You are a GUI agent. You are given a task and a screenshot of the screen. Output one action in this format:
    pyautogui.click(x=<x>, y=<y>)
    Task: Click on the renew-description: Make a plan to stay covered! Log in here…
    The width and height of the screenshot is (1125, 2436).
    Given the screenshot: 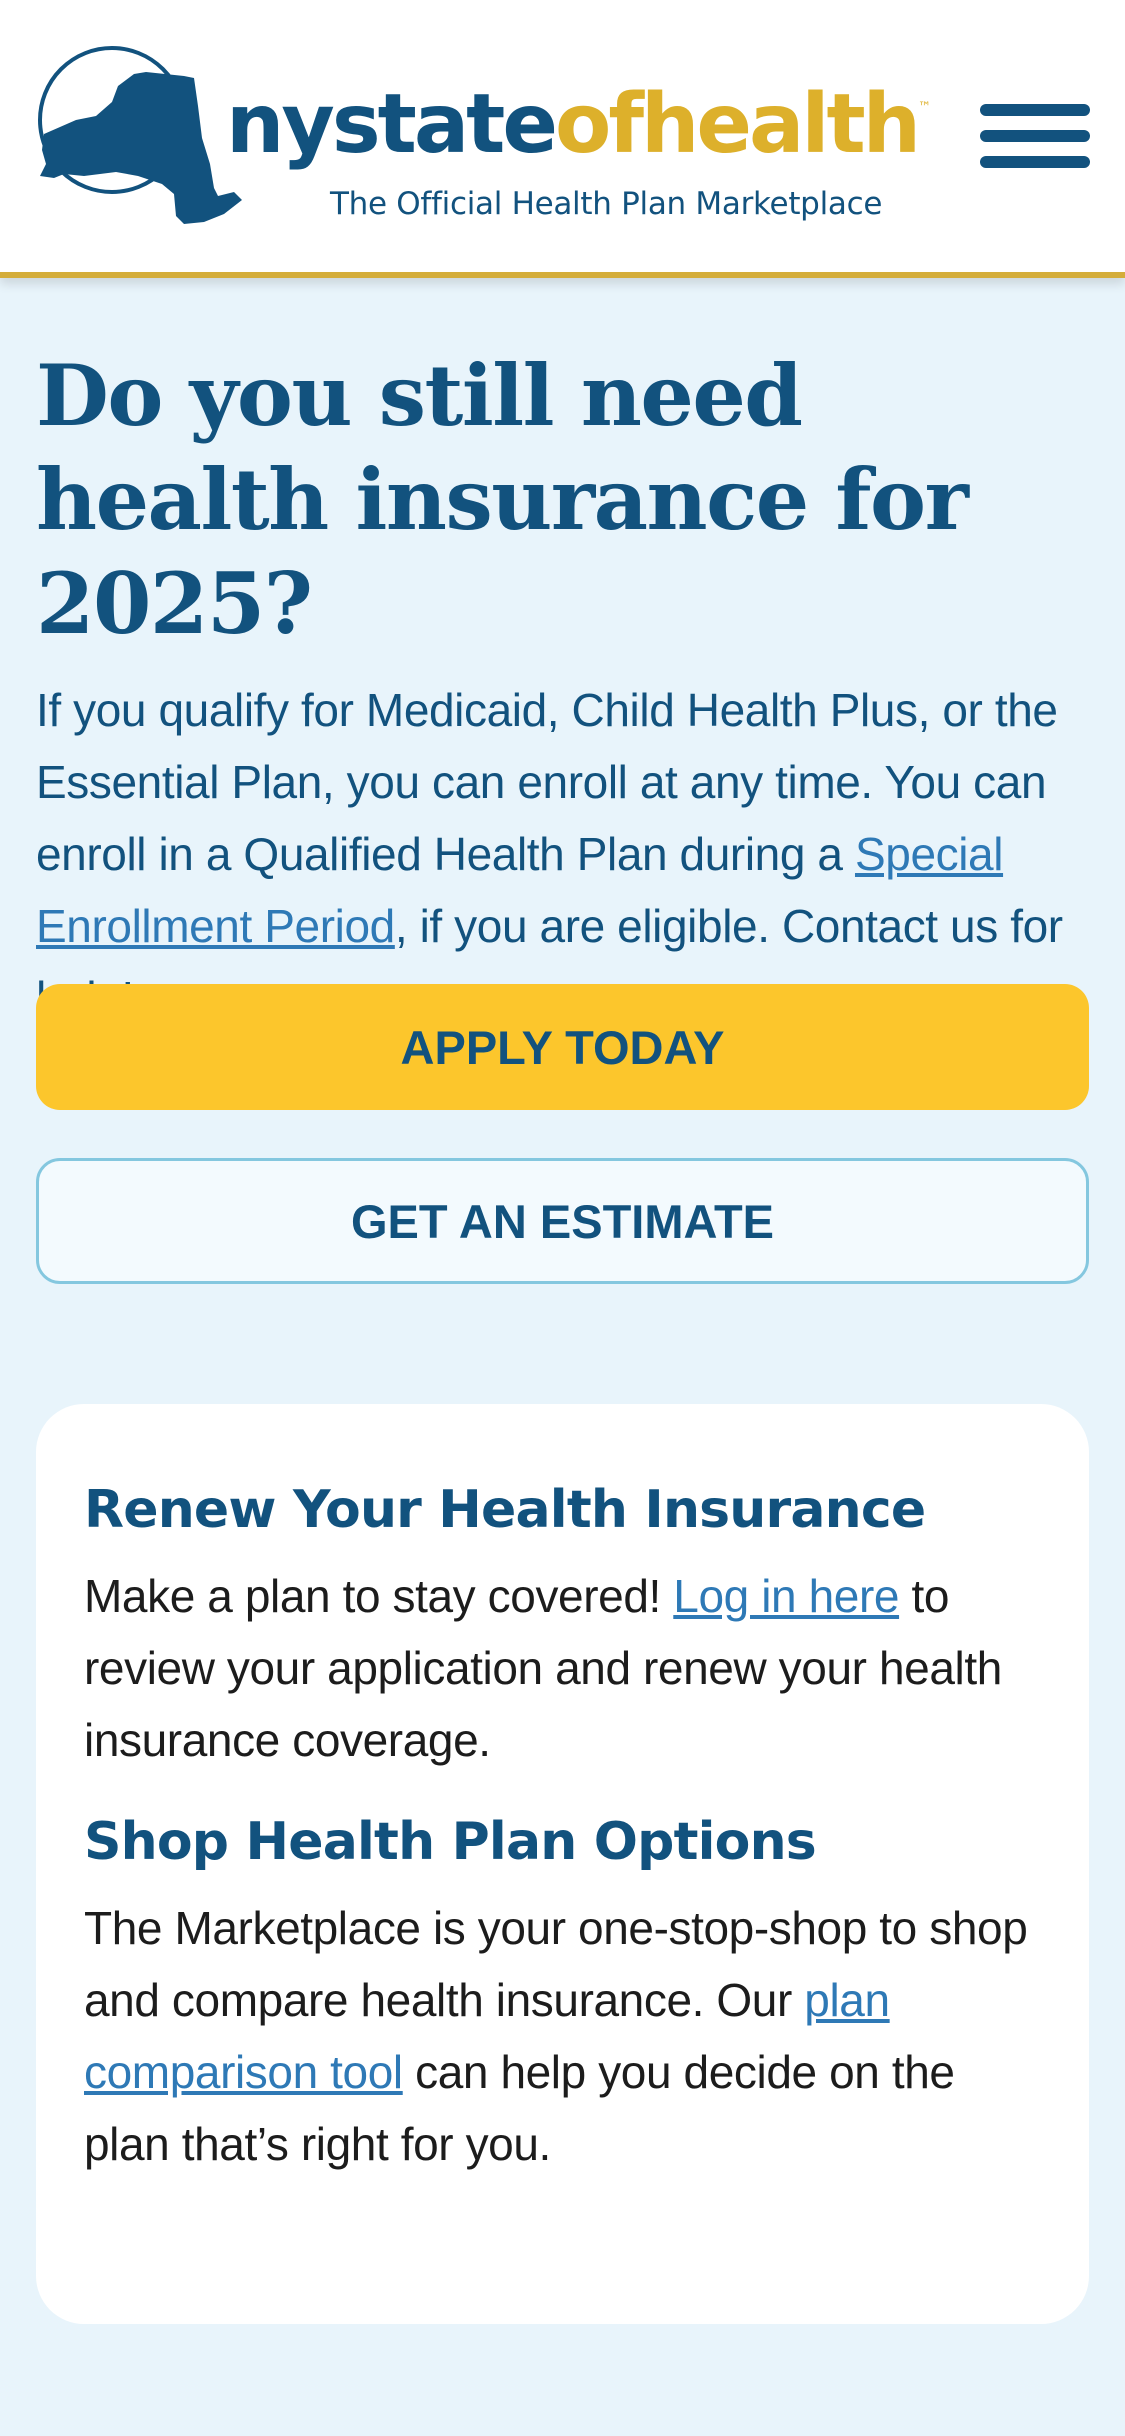 What is the action you would take?
    pyautogui.click(x=562, y=1668)
    